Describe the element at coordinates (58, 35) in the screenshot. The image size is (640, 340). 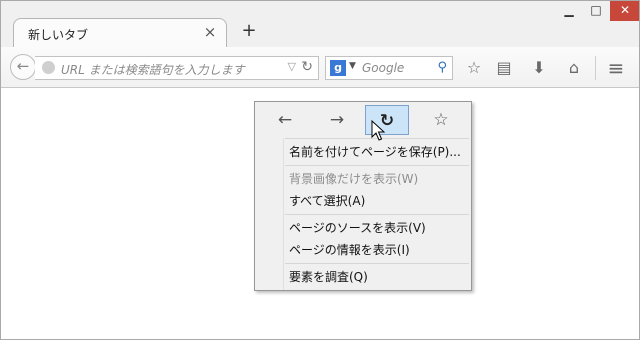
I see `tab-title: 新しいタブ` at that location.